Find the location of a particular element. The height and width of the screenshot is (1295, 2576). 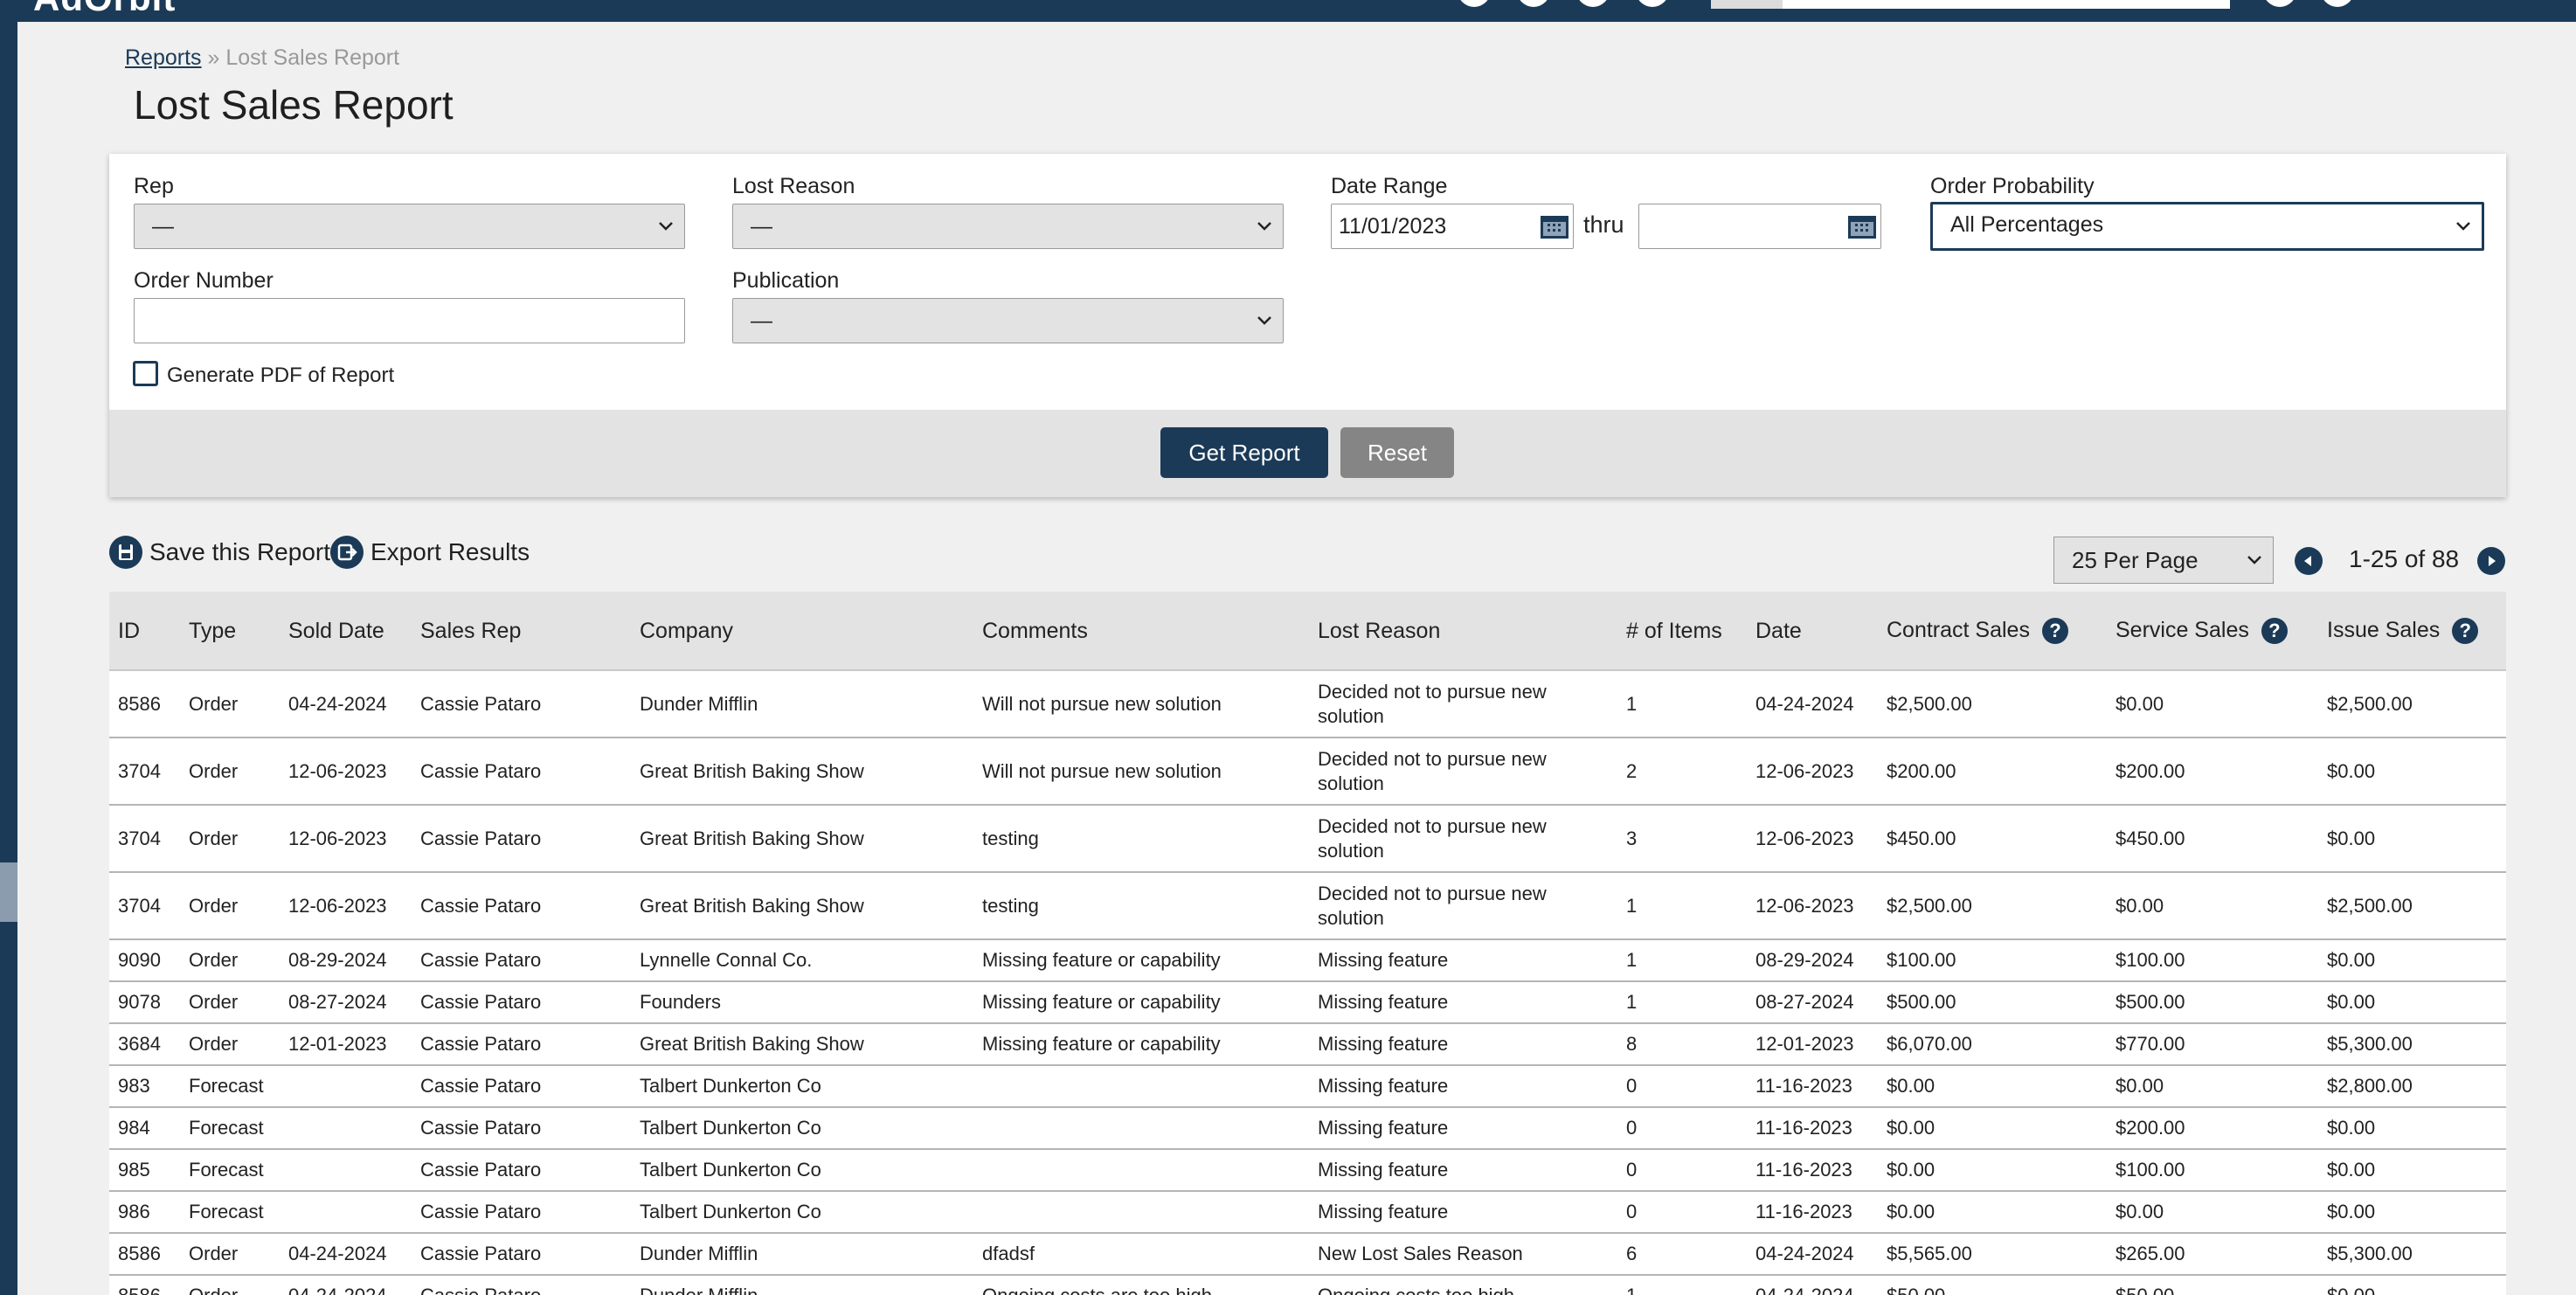

cell-company: Talbert Dunkerton Co is located at coordinates (802, 1212).